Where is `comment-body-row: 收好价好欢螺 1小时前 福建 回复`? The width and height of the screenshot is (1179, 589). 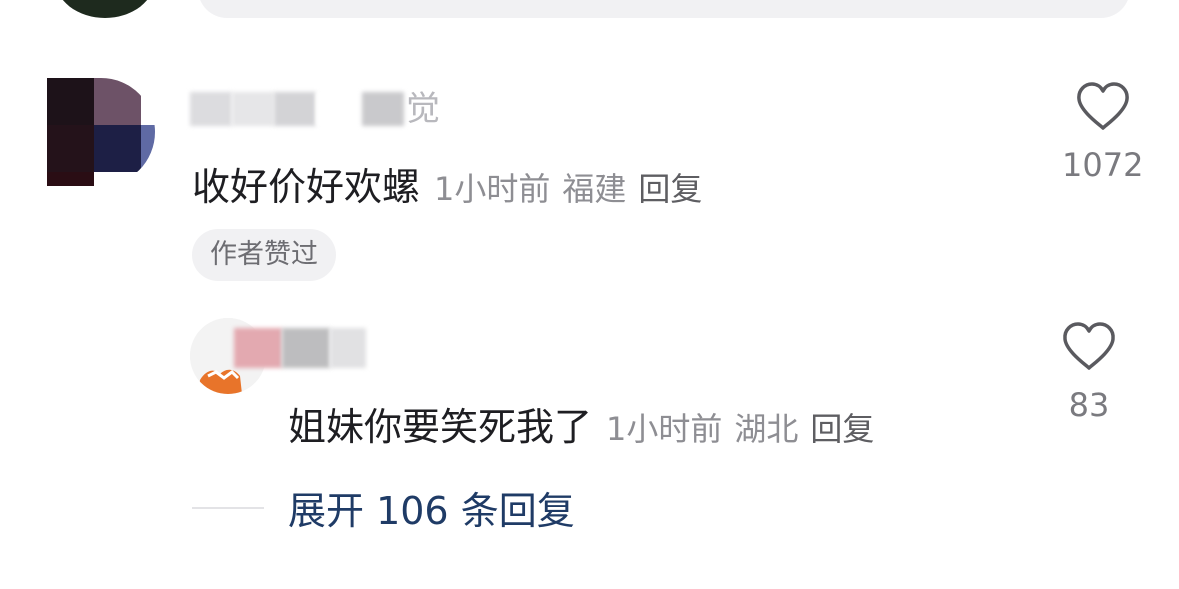
comment-body-row: 收好价好欢螺 1小时前 福建 回复 is located at coordinates (447, 183).